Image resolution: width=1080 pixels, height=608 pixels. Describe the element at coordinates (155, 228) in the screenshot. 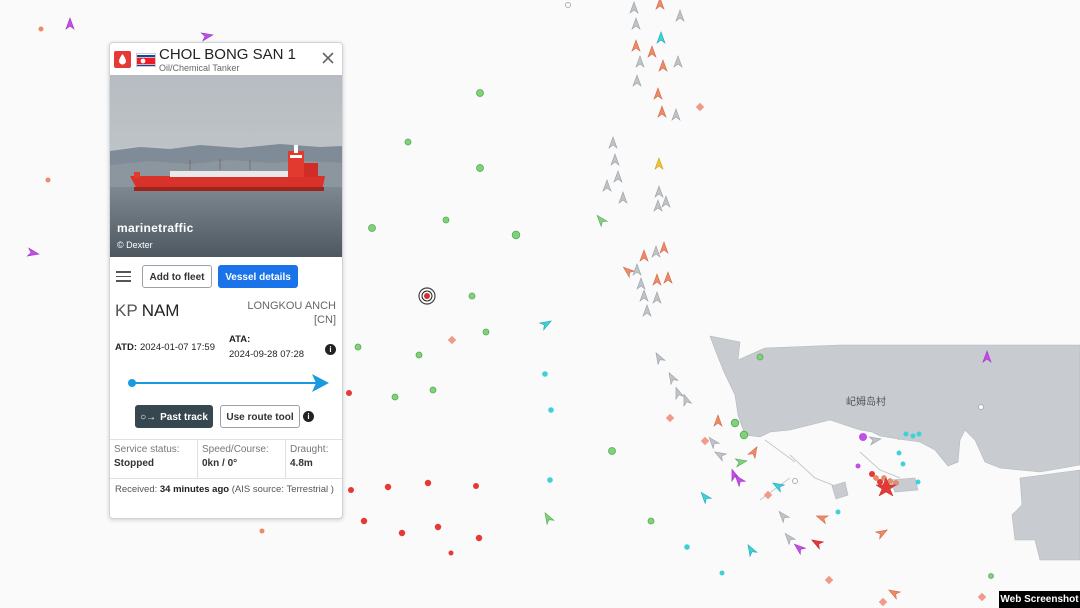

I see `photo-watermark: marinetraffic` at that location.